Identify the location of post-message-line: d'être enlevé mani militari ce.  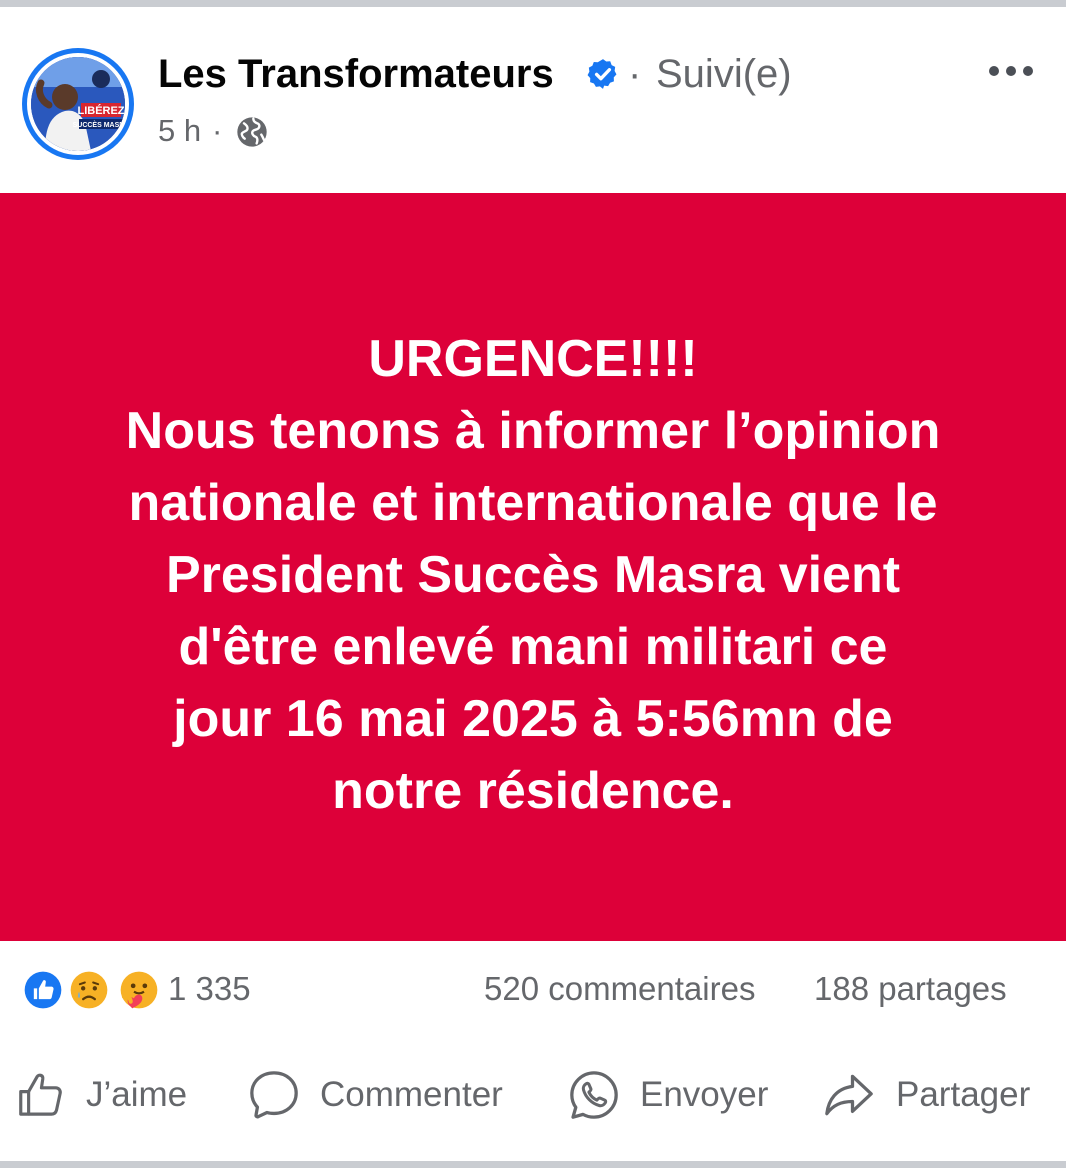
(533, 647).